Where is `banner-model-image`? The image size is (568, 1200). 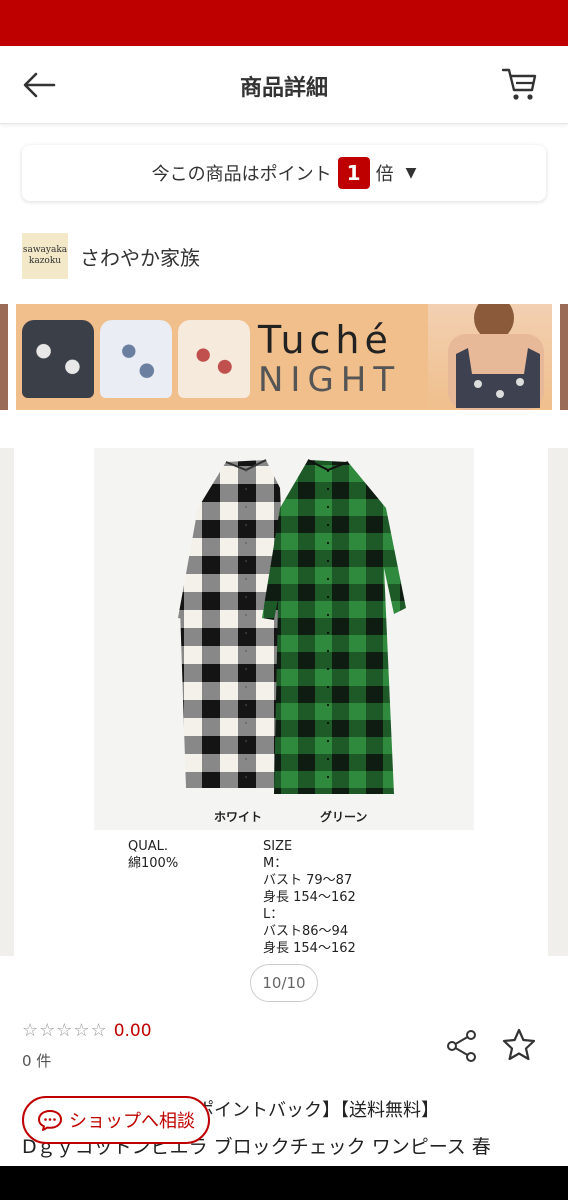
banner-model-image is located at coordinates (490, 357).